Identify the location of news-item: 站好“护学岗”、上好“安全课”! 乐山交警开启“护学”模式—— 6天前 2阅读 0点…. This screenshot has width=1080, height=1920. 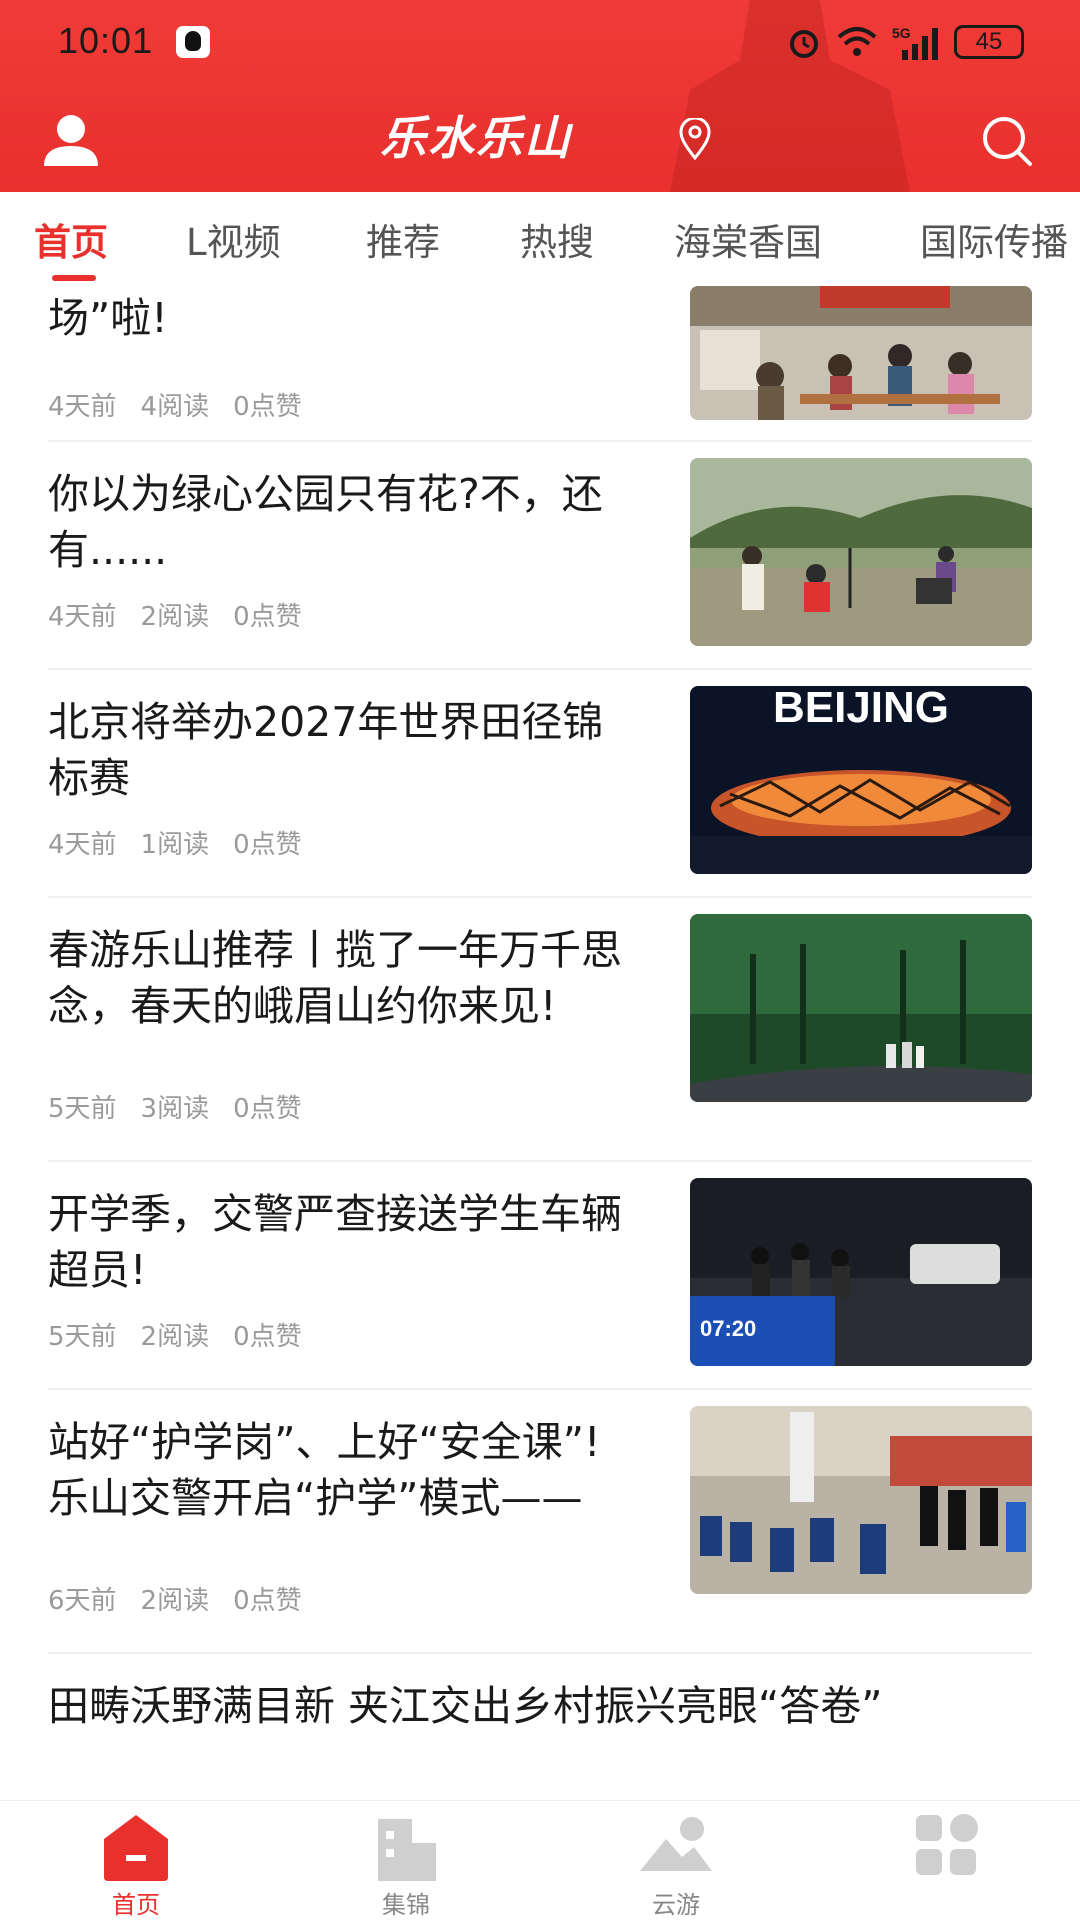
(540, 1529).